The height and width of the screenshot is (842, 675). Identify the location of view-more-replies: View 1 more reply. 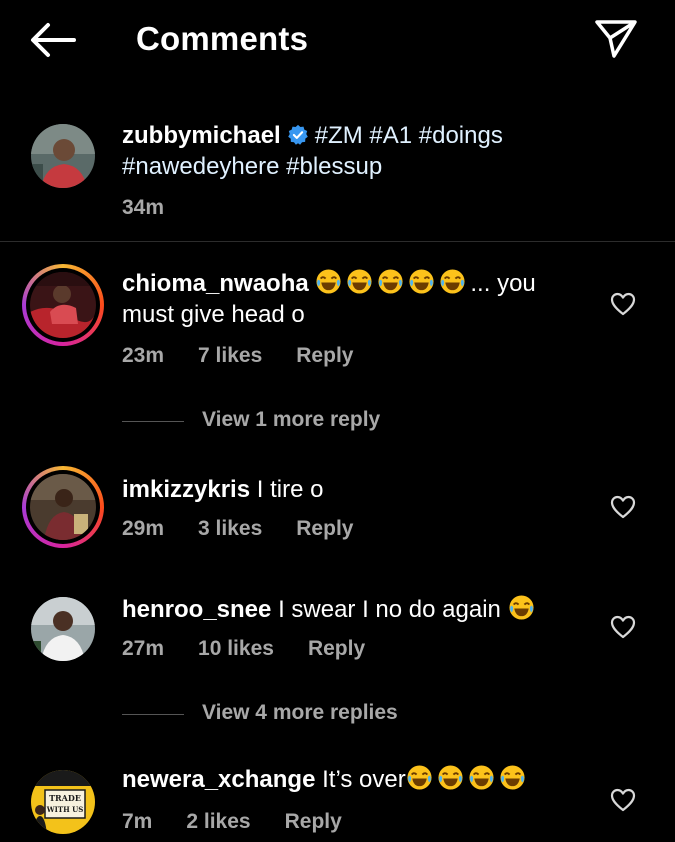
(272, 421).